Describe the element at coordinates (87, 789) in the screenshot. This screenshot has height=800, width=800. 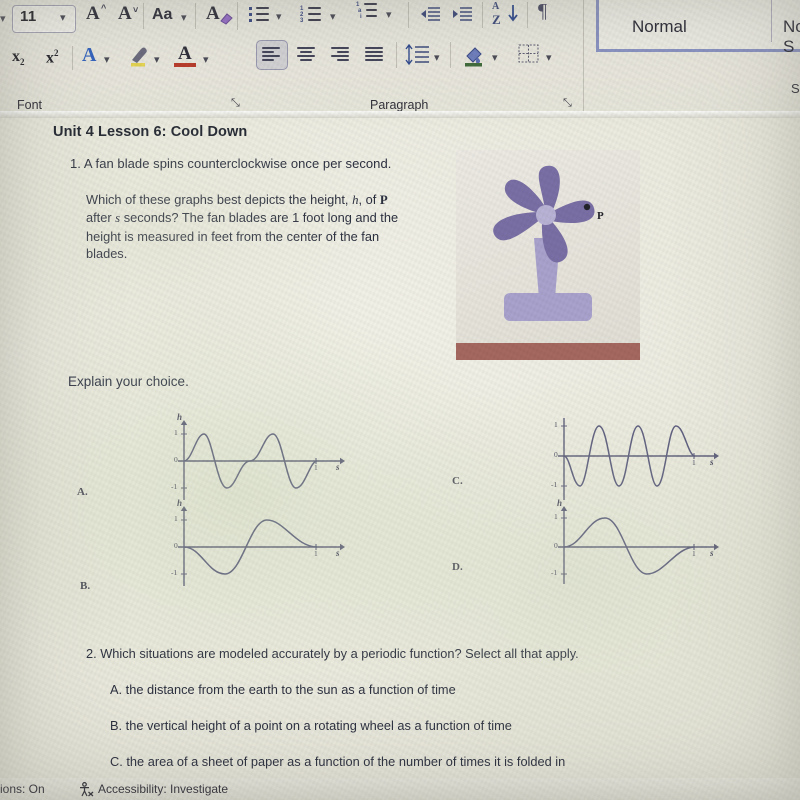
I see `accessibility-icon` at that location.